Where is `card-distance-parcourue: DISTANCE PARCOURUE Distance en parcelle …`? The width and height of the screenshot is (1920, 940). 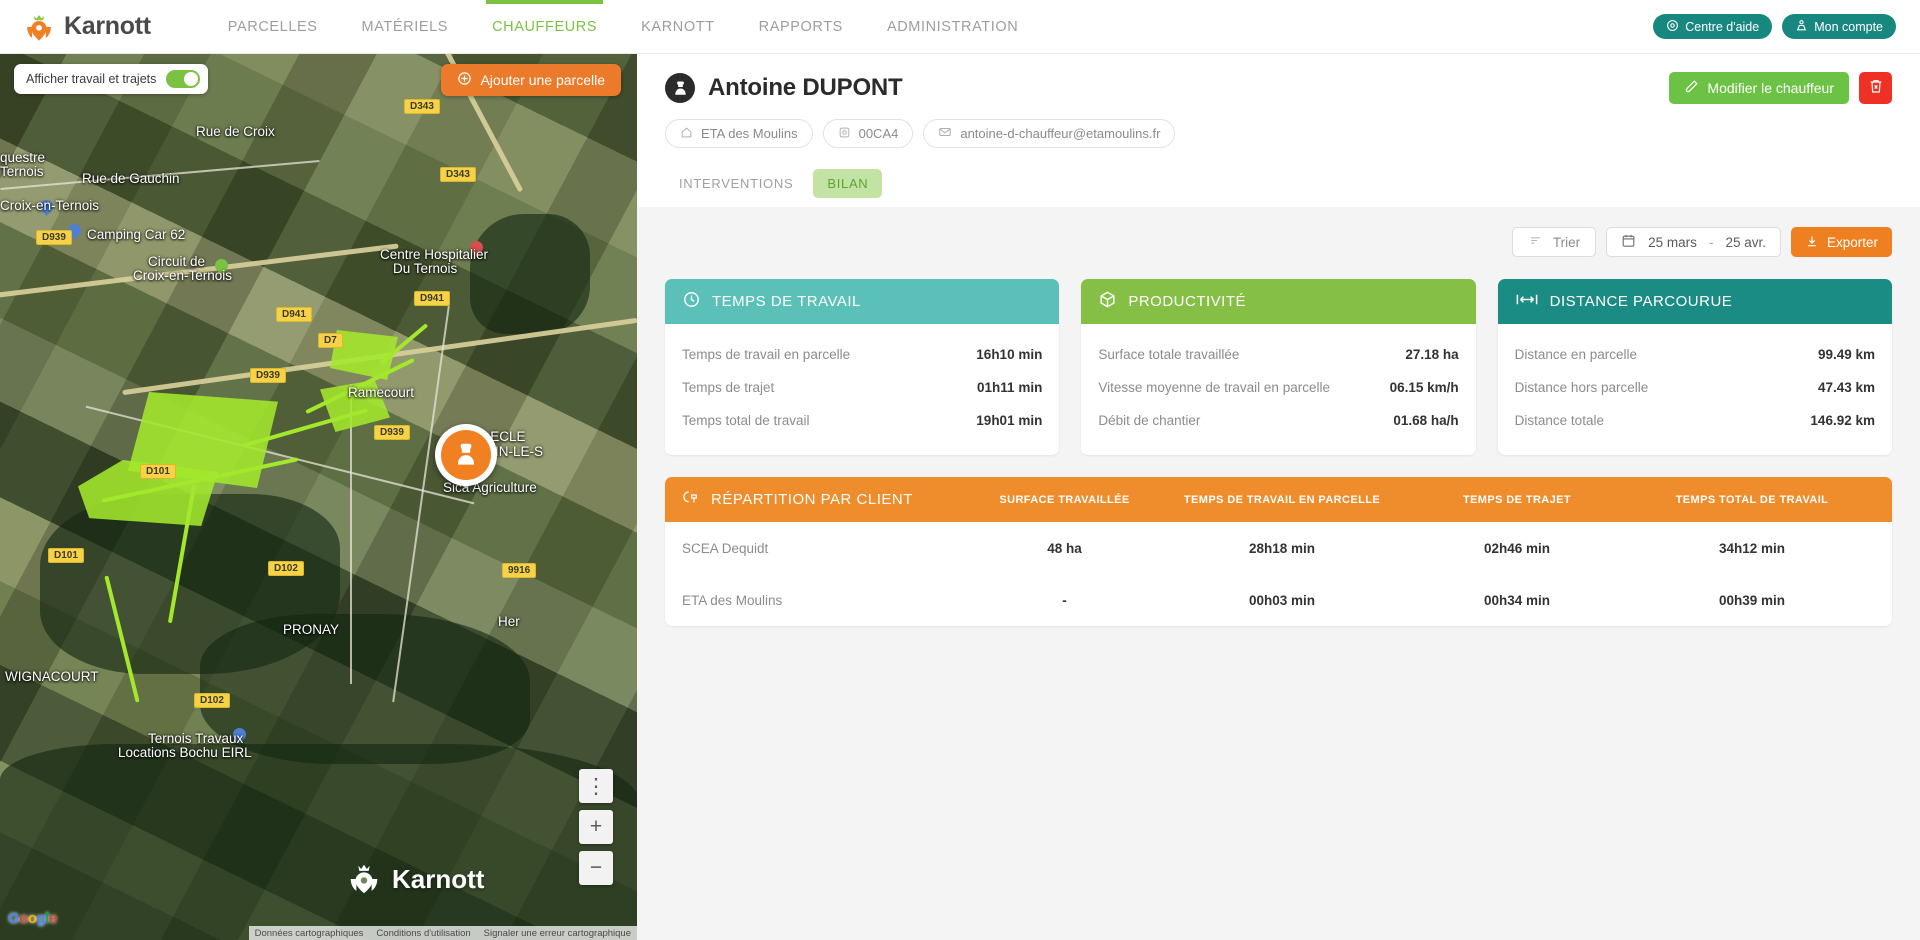
card-distance-parcourue: DISTANCE PARCOURUE Distance en parcelle … is located at coordinates (1694, 367).